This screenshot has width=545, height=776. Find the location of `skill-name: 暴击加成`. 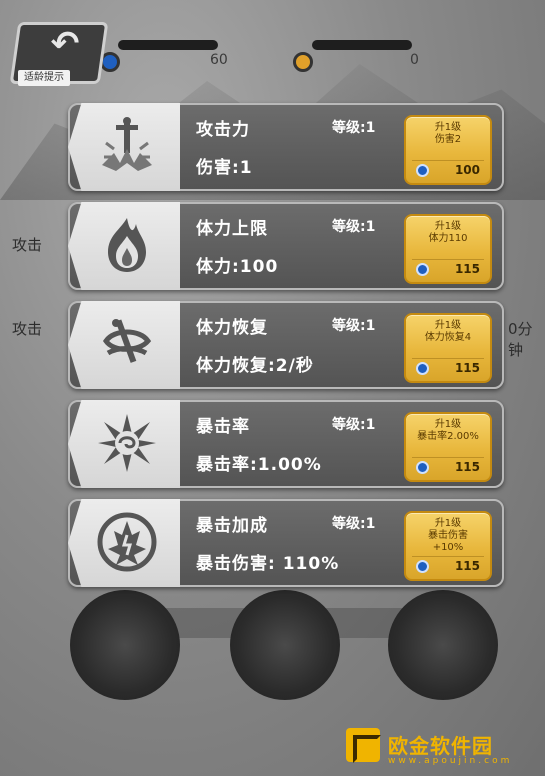

skill-name: 暴击加成 is located at coordinates (232, 526).